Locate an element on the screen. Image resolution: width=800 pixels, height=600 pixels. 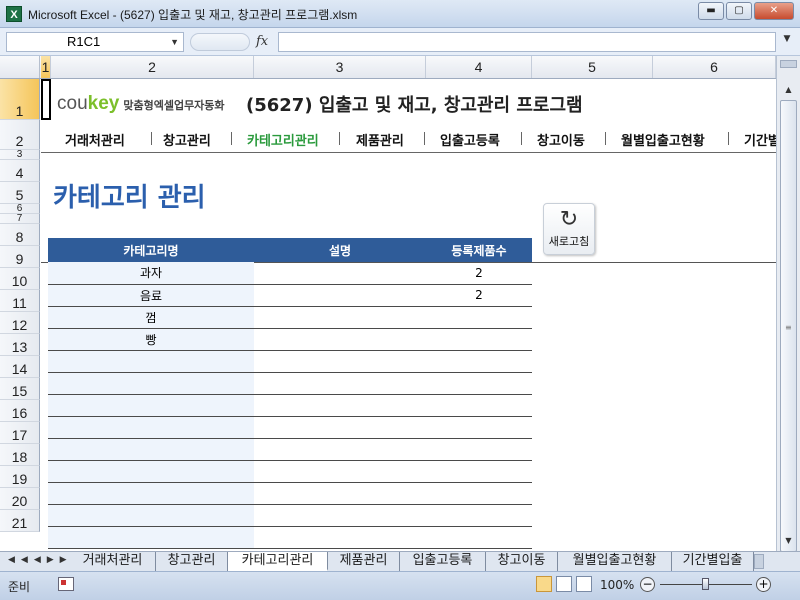
nav-item-monthly-status: 월별입출고현황 is located at coordinates (663, 139).